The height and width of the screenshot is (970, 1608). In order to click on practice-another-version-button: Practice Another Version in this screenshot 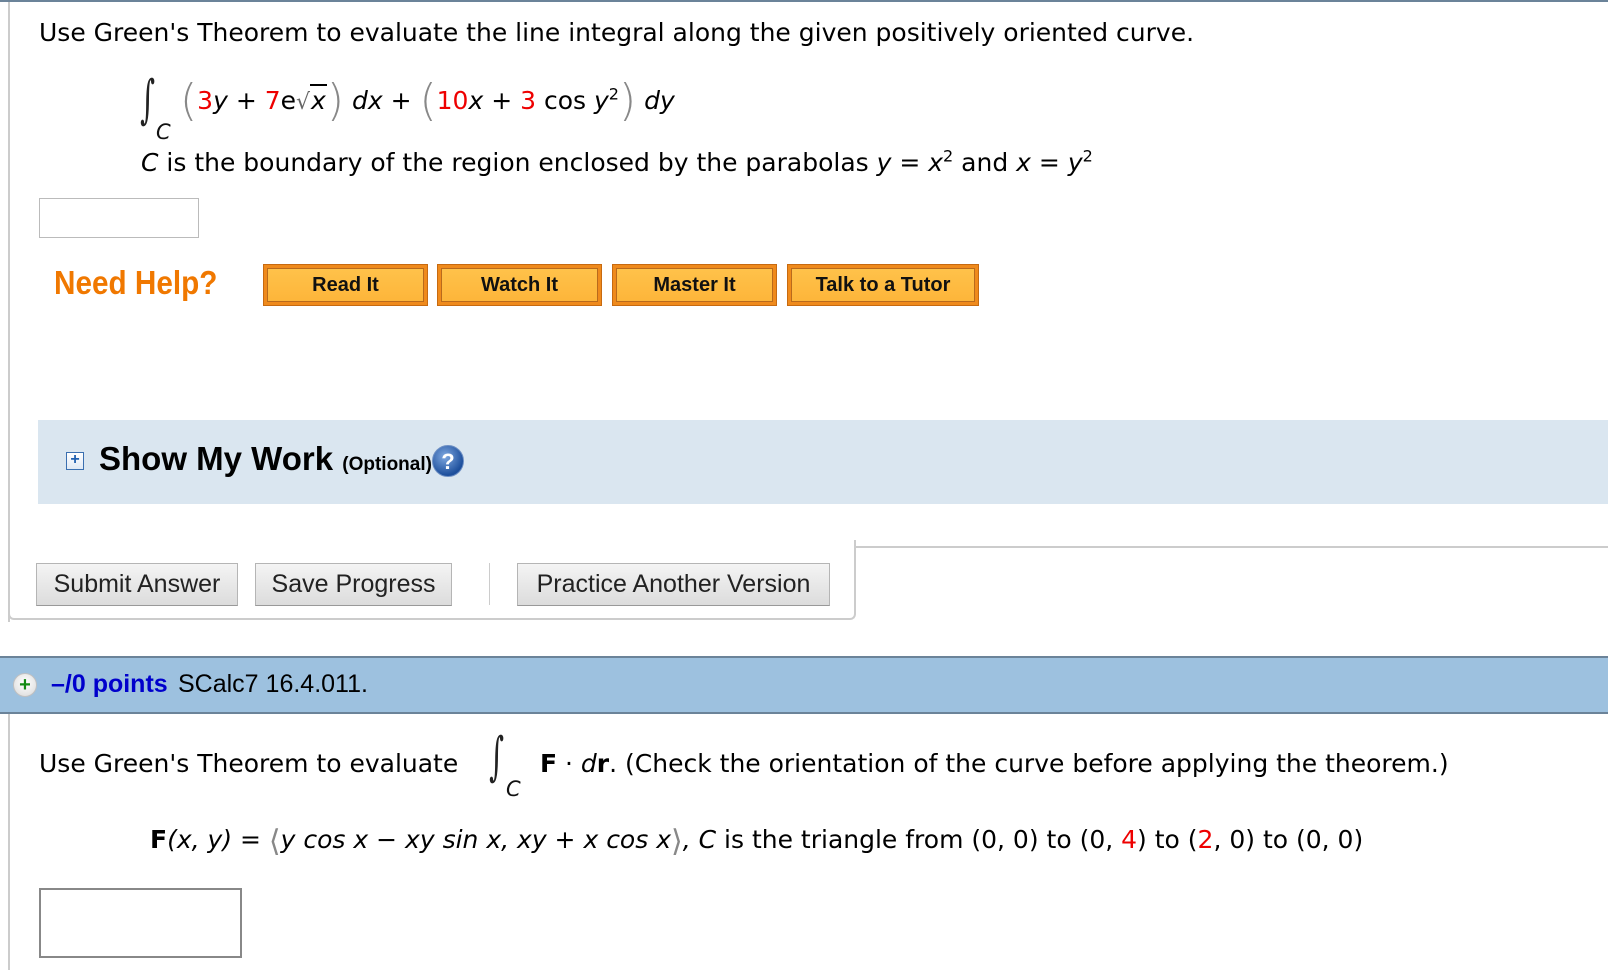, I will do `click(673, 584)`.